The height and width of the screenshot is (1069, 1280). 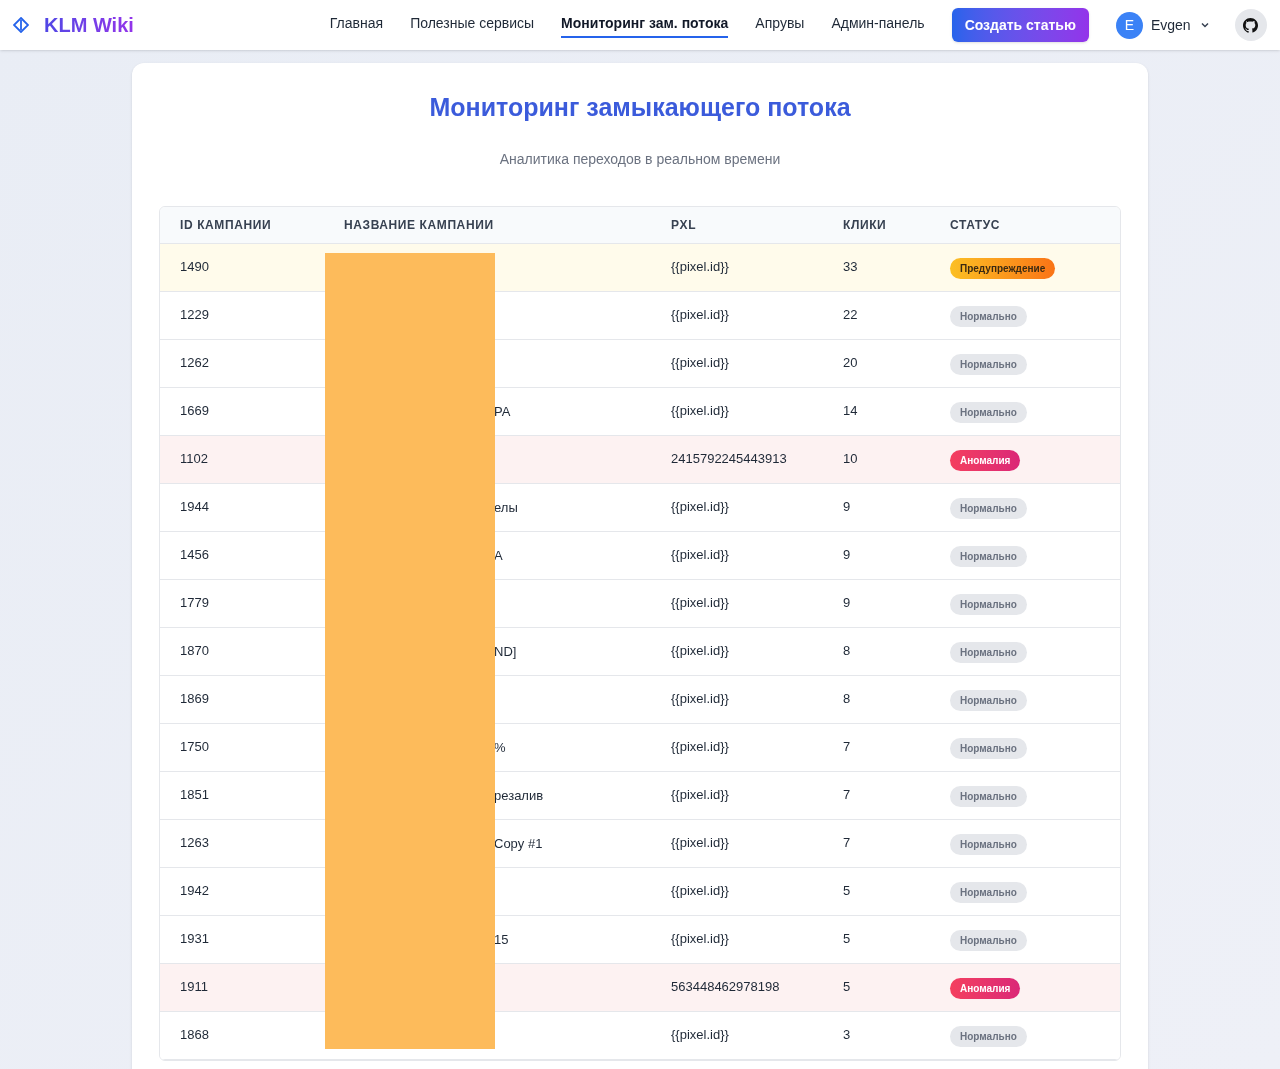 I want to click on table-cell-text: 1456, so click(x=194, y=555).